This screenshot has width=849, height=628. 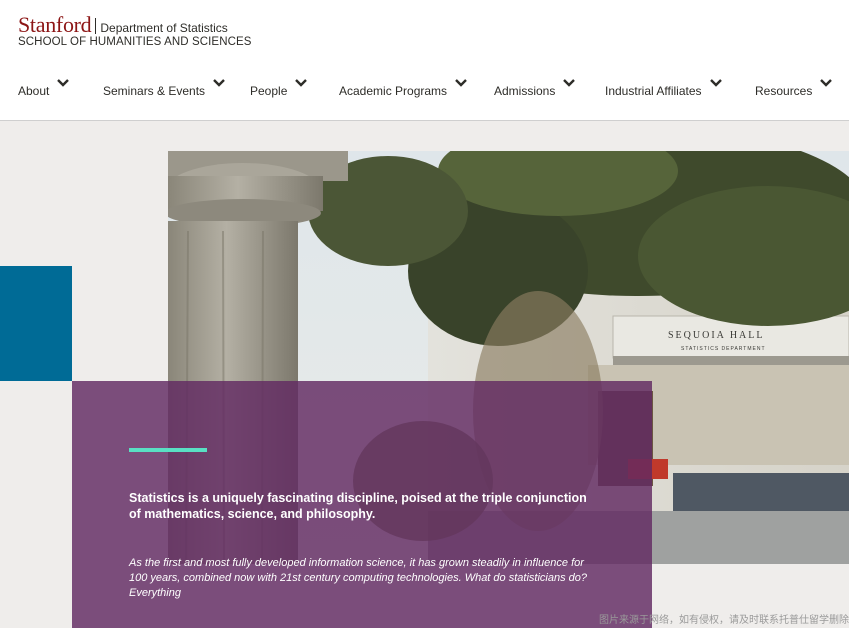 I want to click on department-name: Department of Statistics, so click(x=163, y=28).